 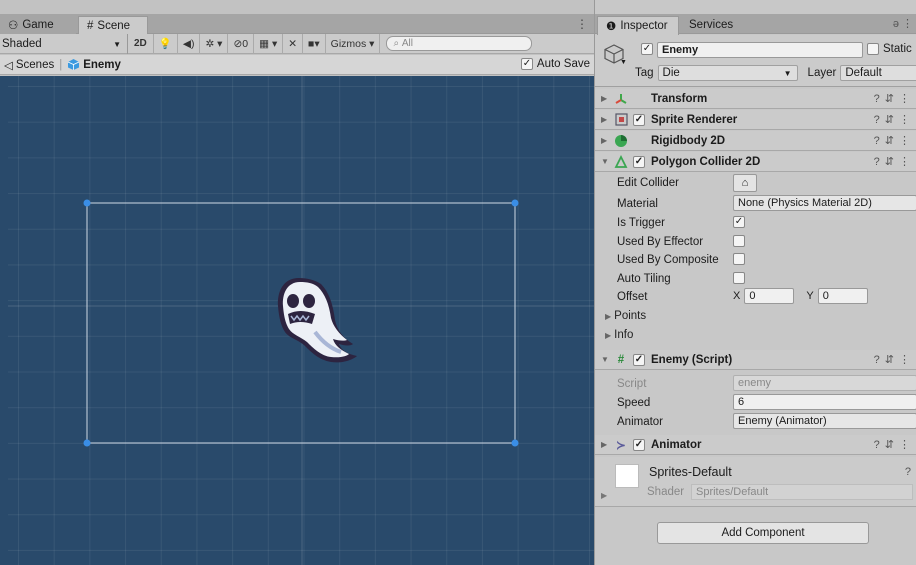 I want to click on help-icon: ?, so click(x=908, y=472).